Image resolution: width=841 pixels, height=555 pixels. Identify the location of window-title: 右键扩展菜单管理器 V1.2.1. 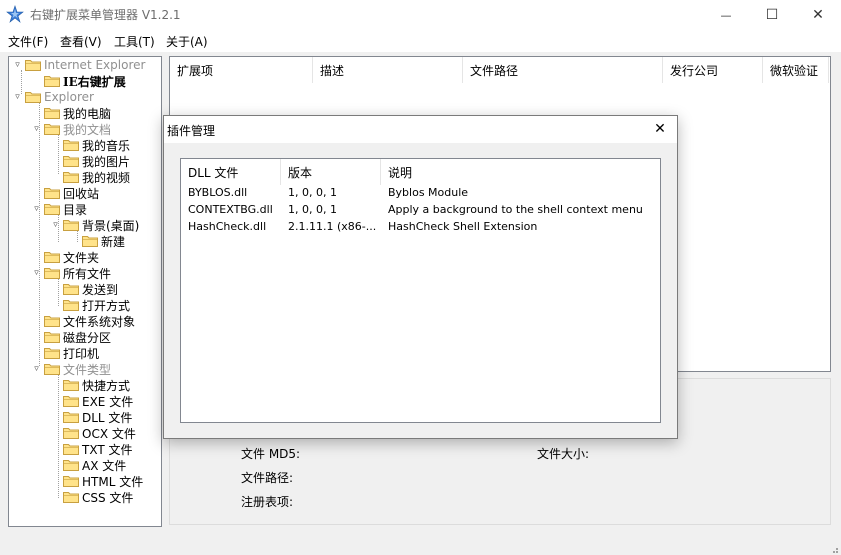
(105, 15).